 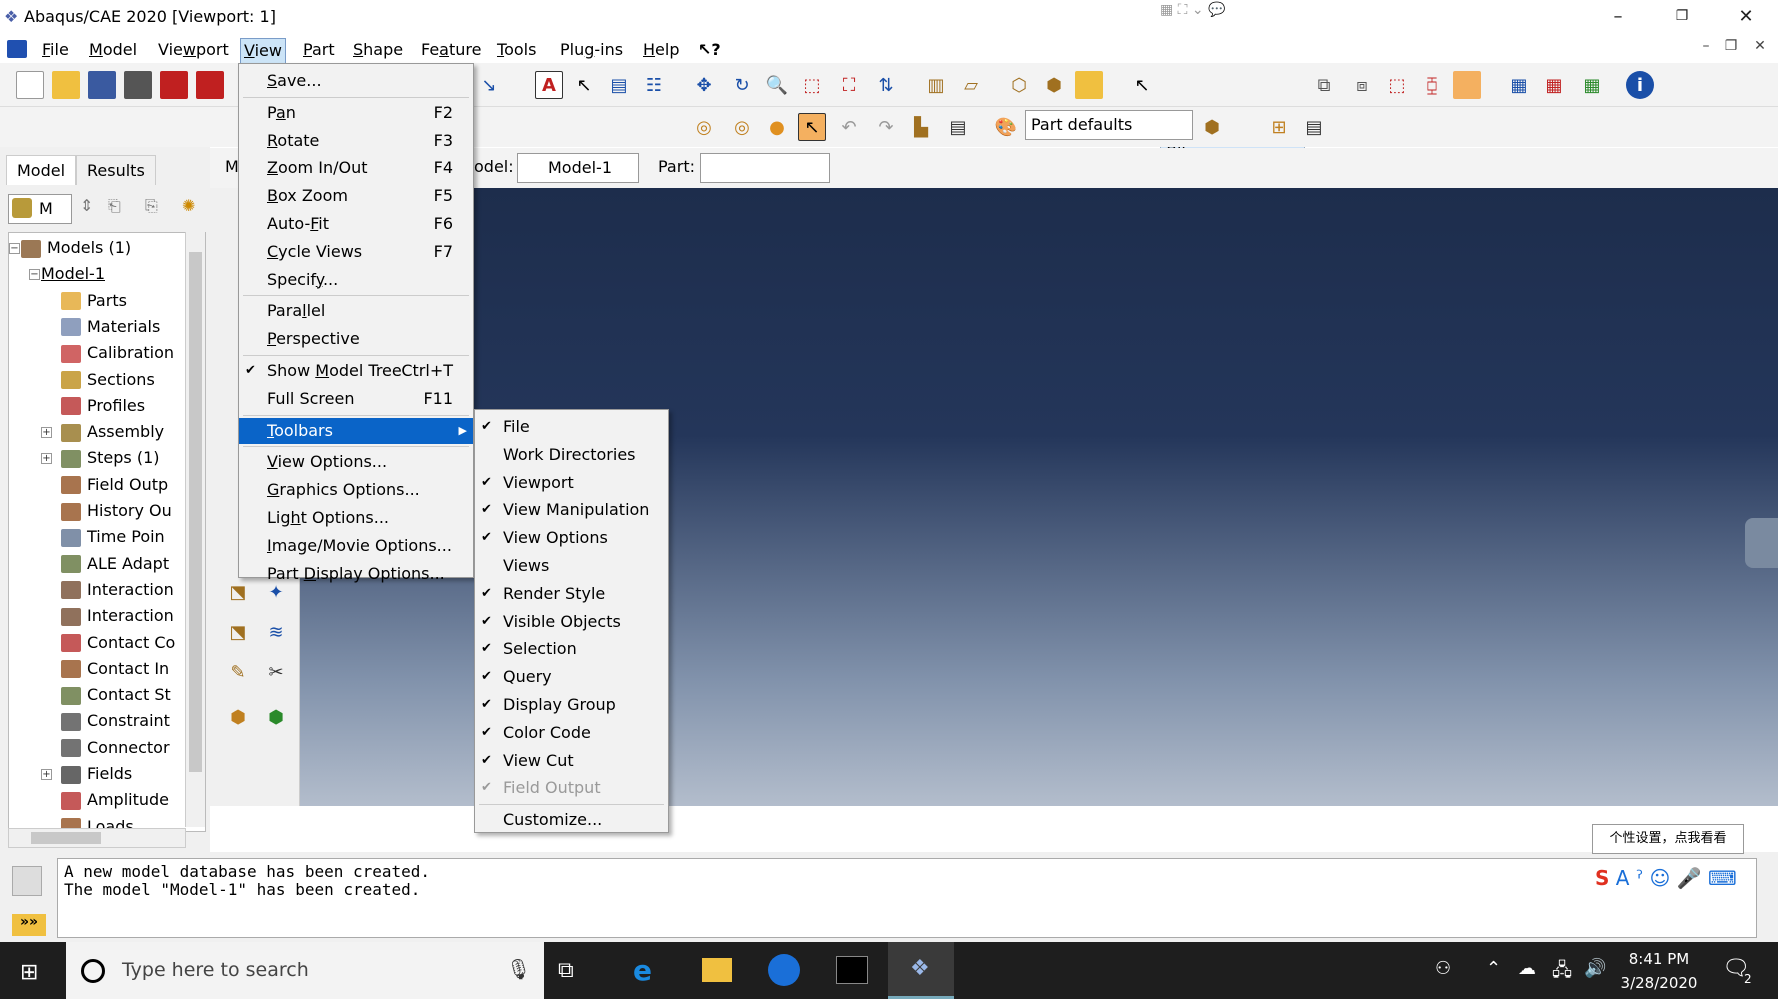 I want to click on tab-results: Results, so click(x=116, y=170).